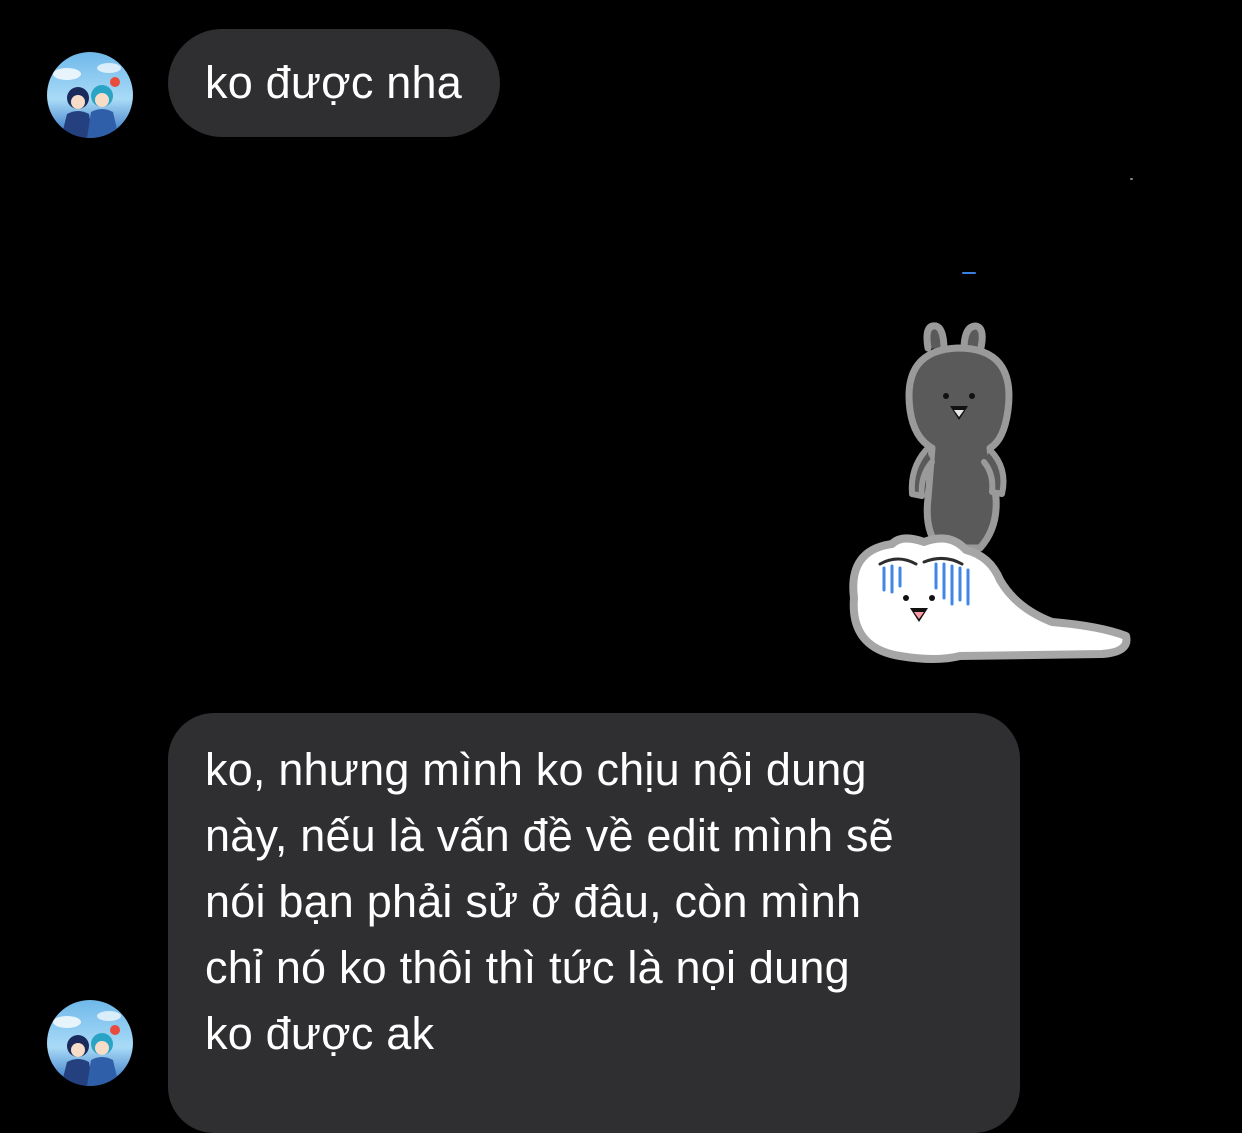 This screenshot has height=1133, width=1242. Describe the element at coordinates (549, 835) in the screenshot. I see `message-text-line: này, nếu là vấn đề về edit mình sẽ` at that location.